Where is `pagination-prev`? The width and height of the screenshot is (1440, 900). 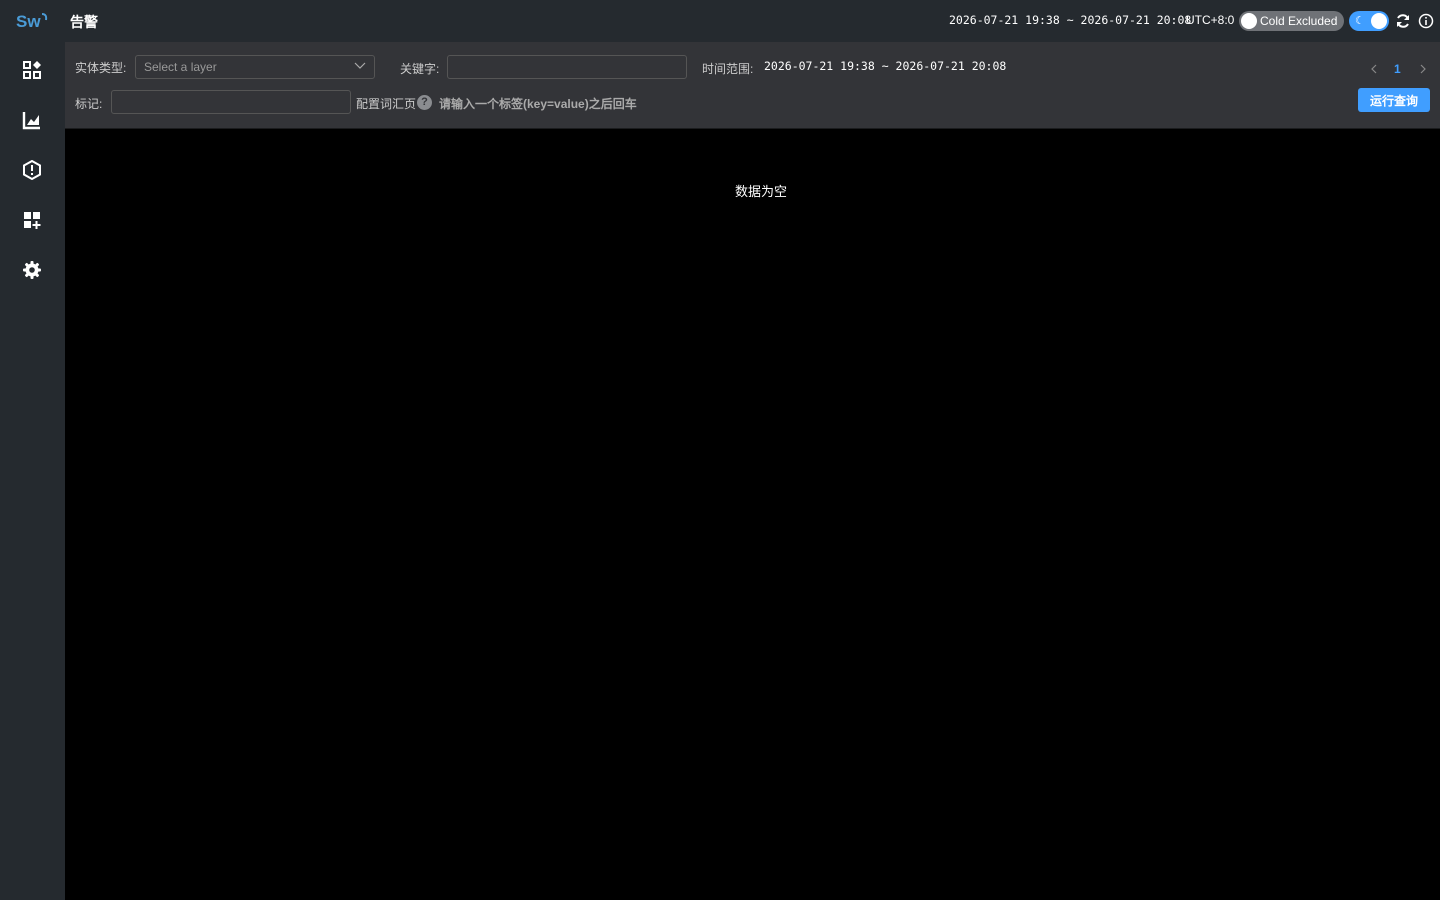 pagination-prev is located at coordinates (1374, 69).